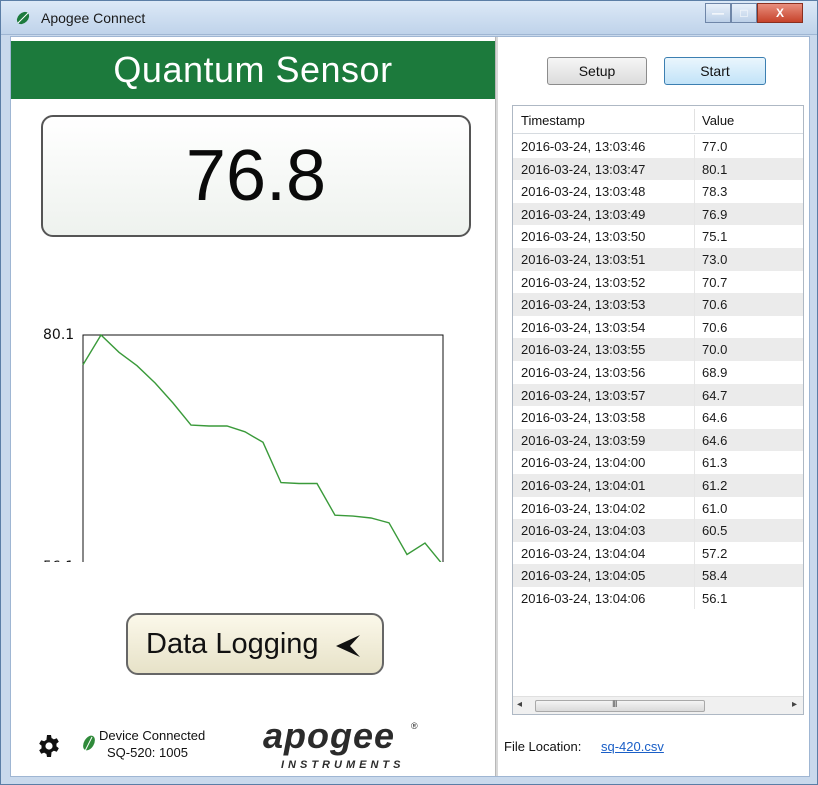 This screenshot has width=818, height=785. What do you see at coordinates (658, 575) in the screenshot?
I see `table-row: 2016-03-24, 13:04:05 58.4` at bounding box center [658, 575].